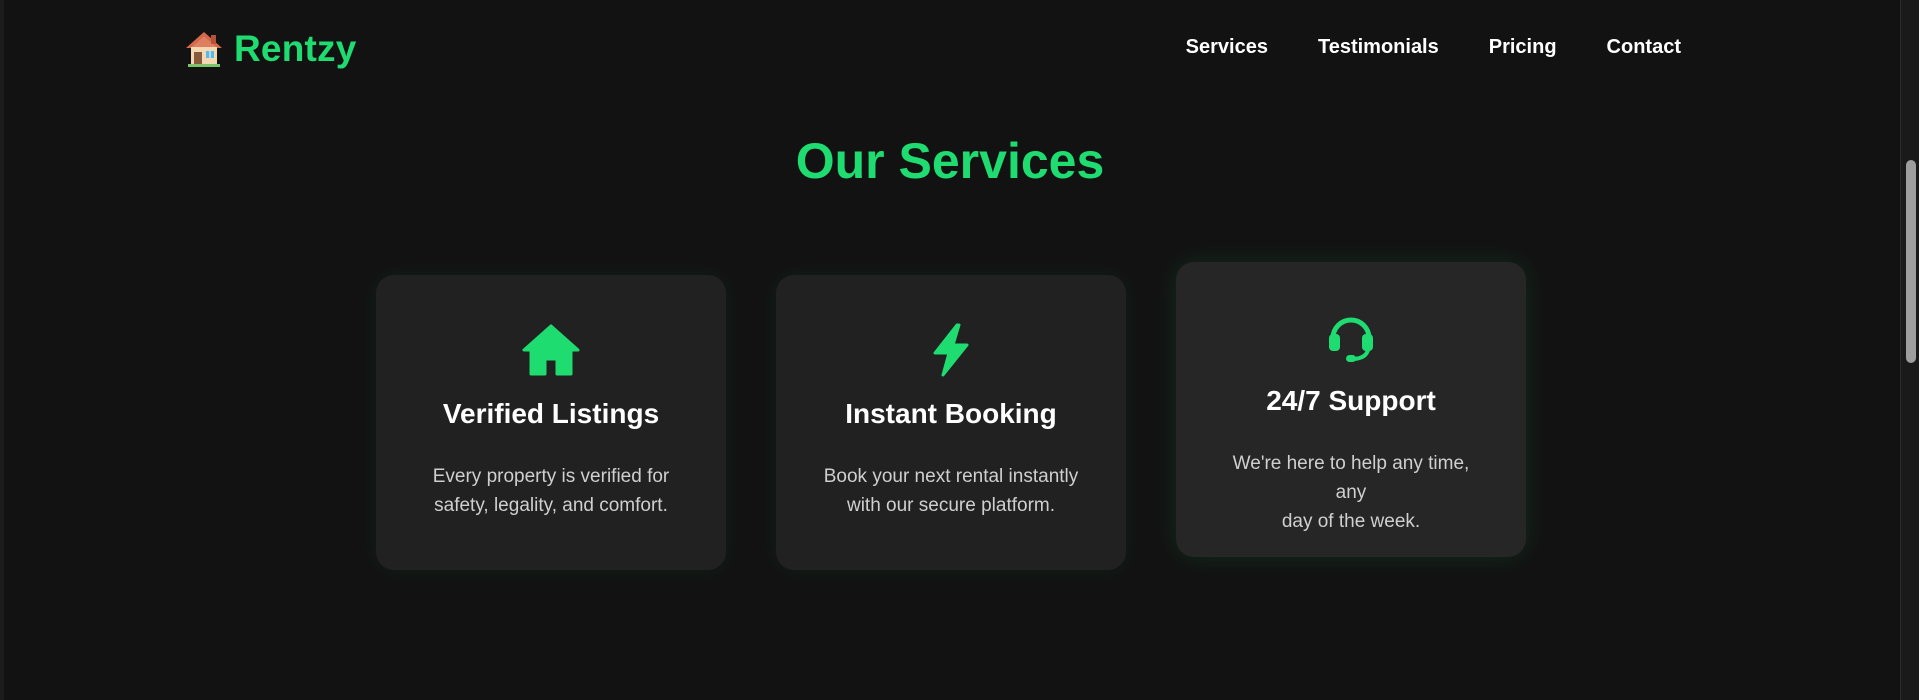 The width and height of the screenshot is (1919, 700). Describe the element at coordinates (1351, 337) in the screenshot. I see `headset-icon` at that location.